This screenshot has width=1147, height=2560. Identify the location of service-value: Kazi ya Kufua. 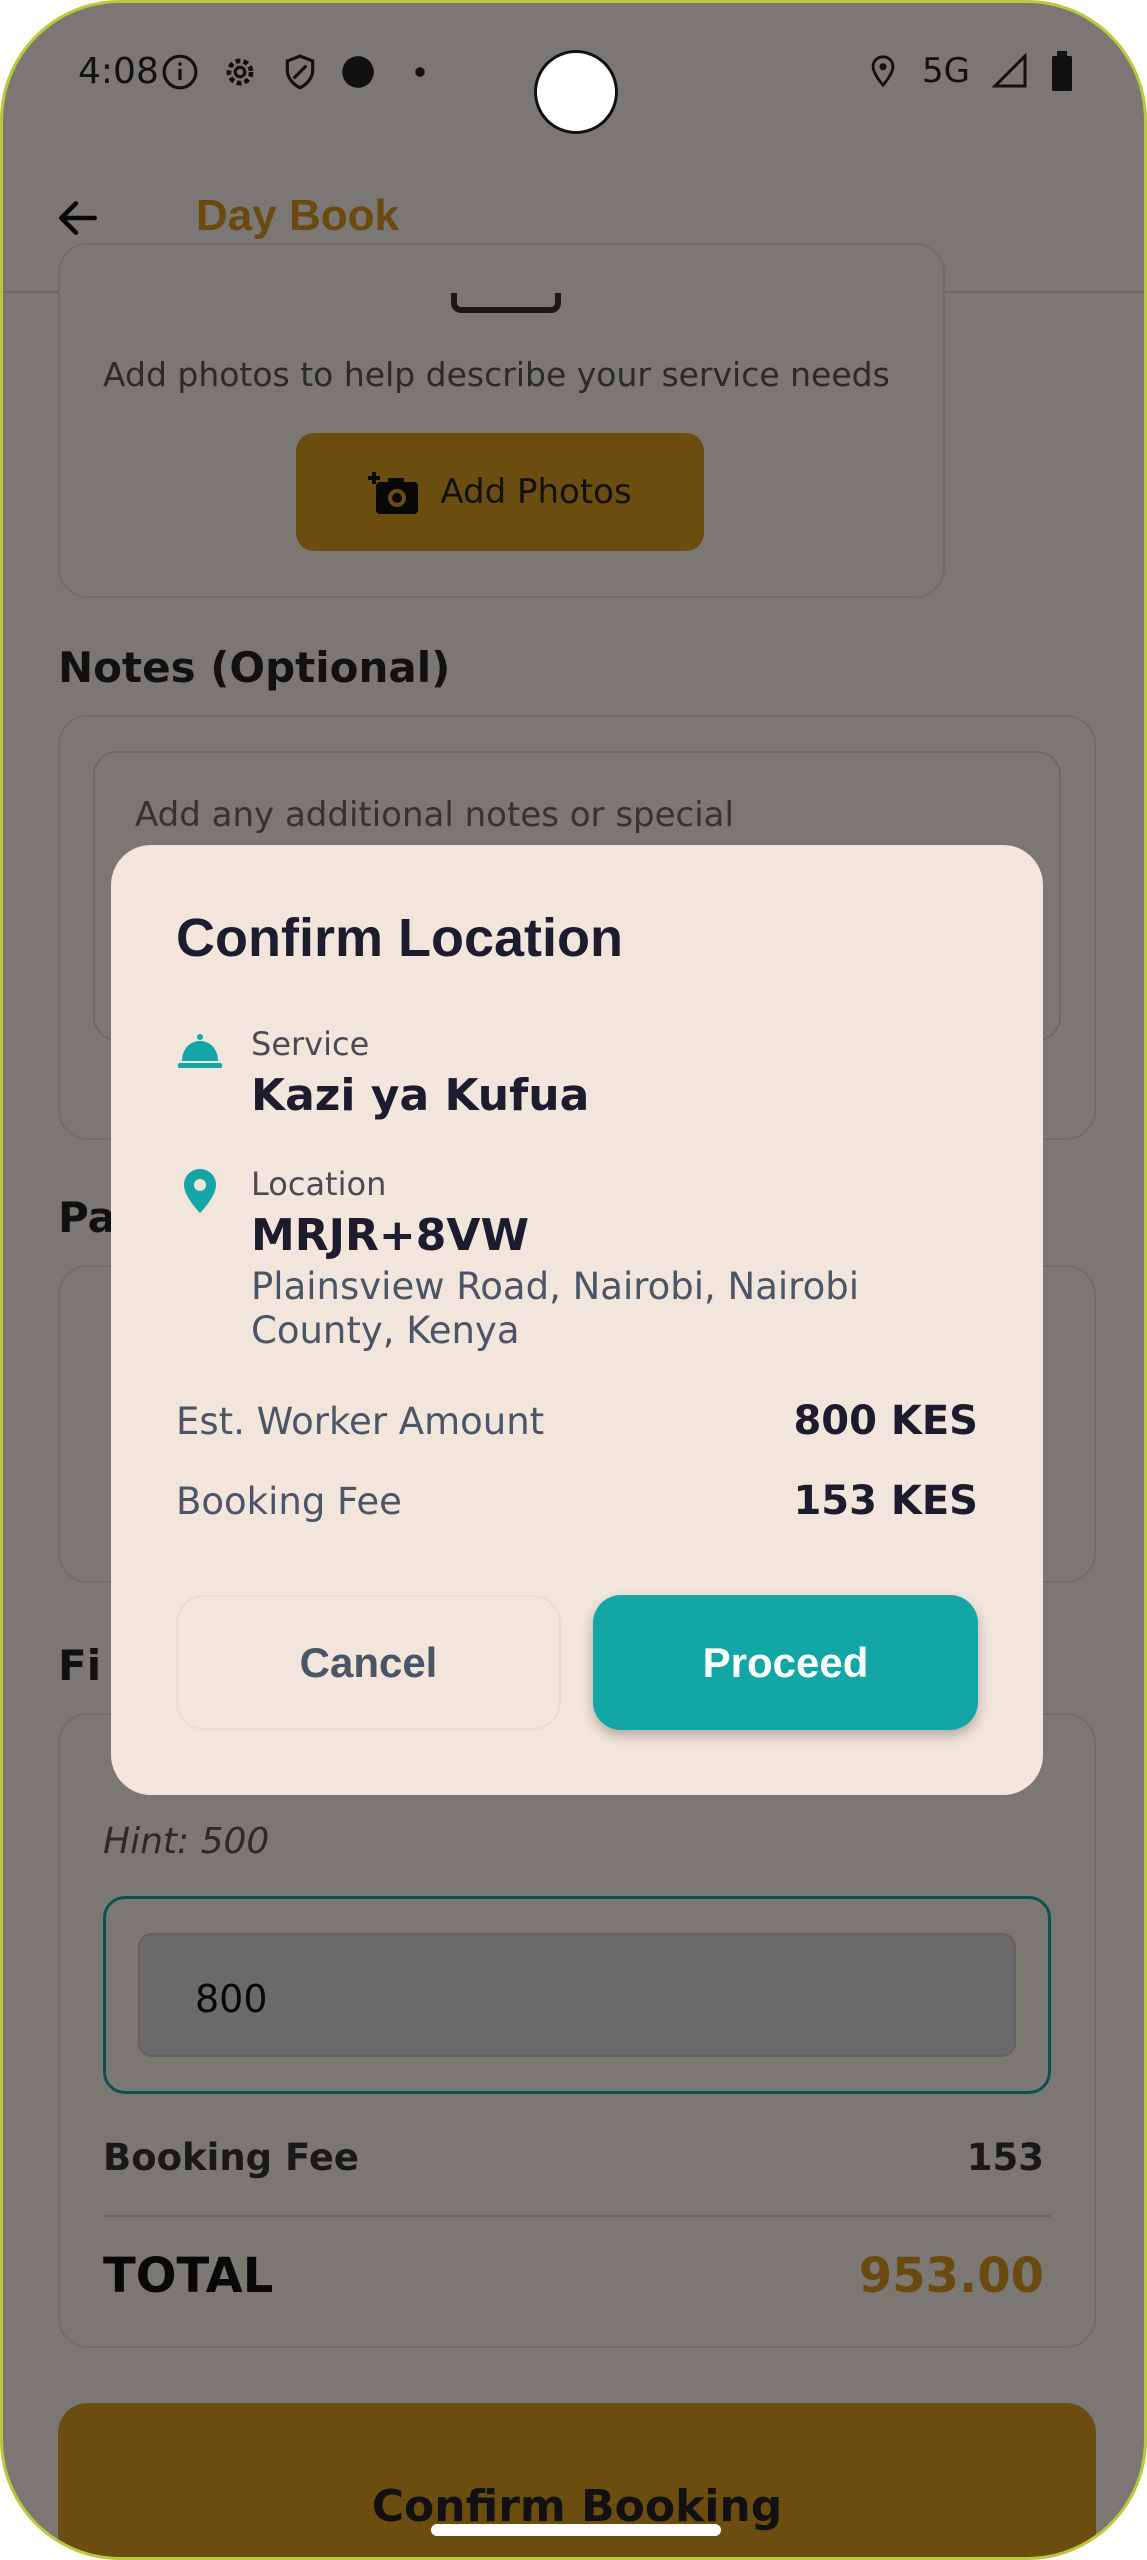
(420, 1095).